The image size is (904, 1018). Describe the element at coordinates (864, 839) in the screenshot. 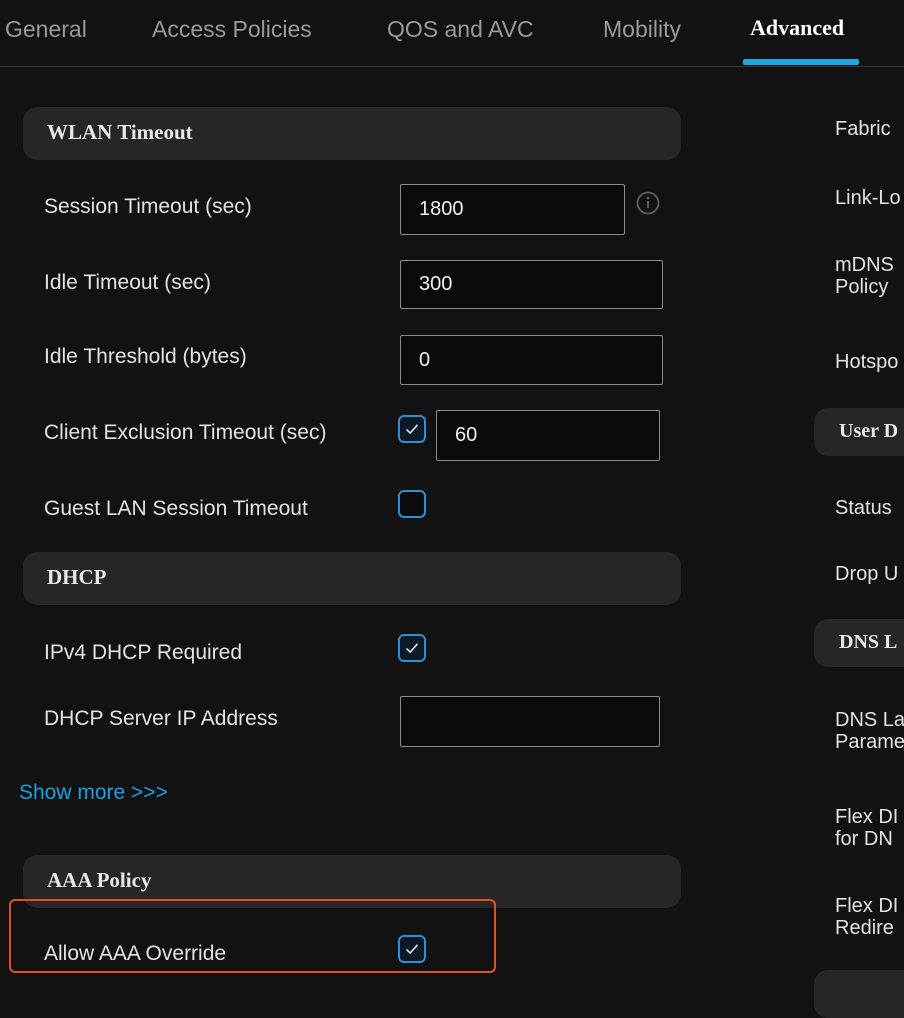

I see `flex-dns-label-line2: for DN` at that location.